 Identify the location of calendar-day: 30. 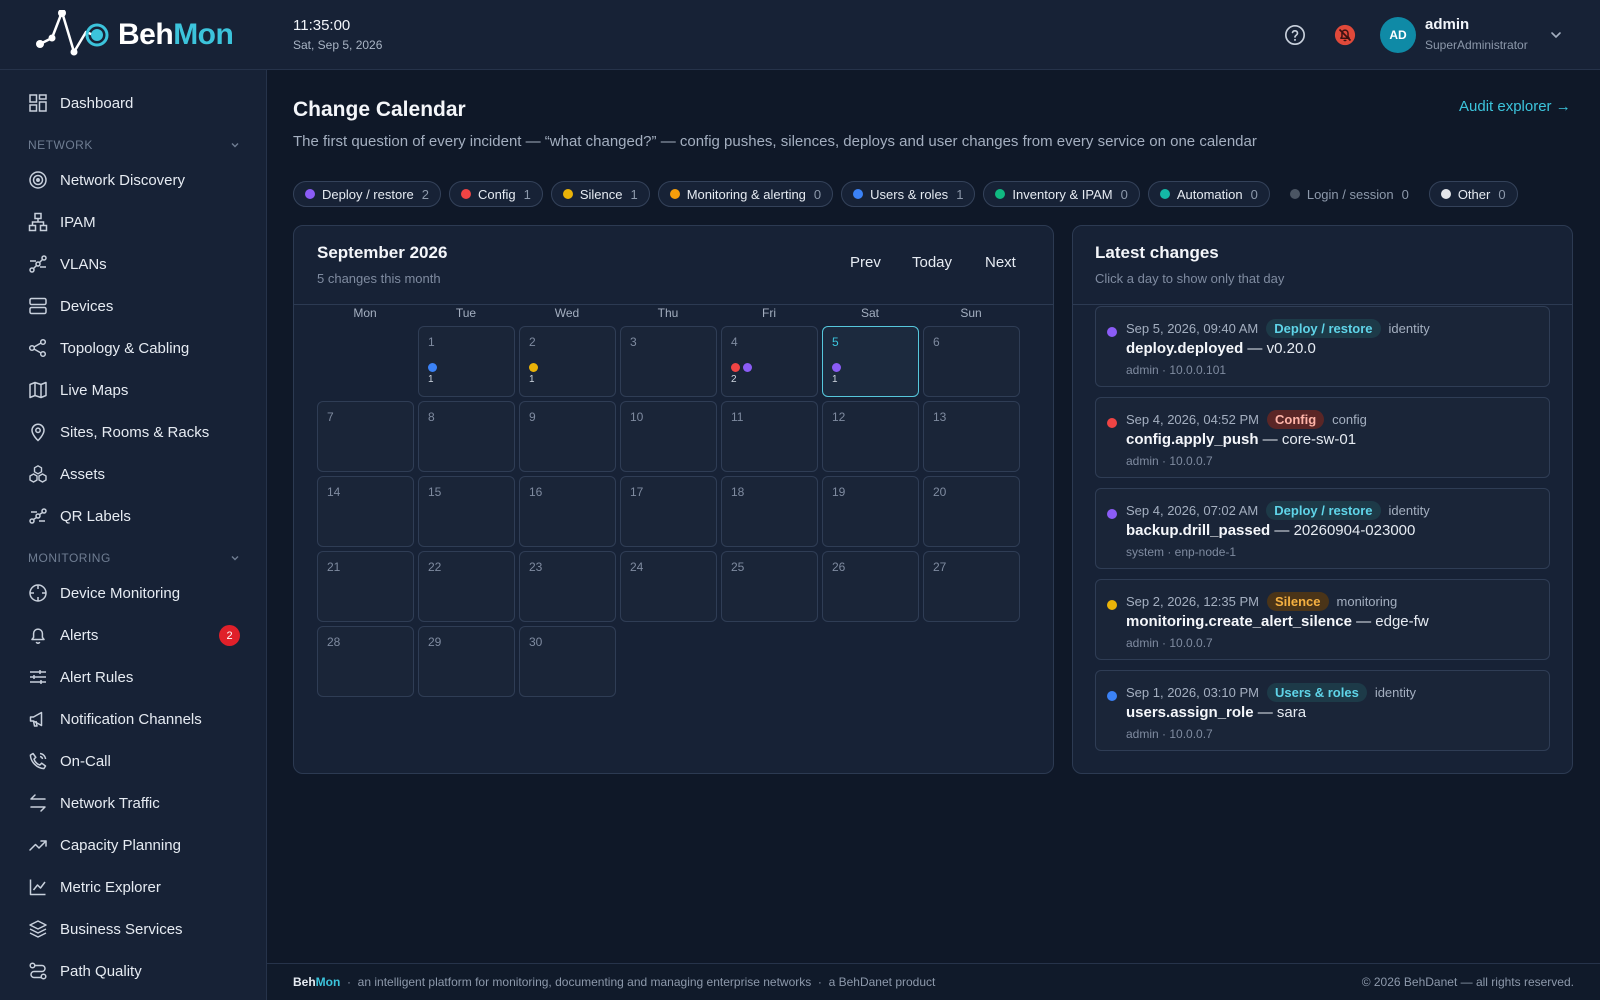
(567, 661).